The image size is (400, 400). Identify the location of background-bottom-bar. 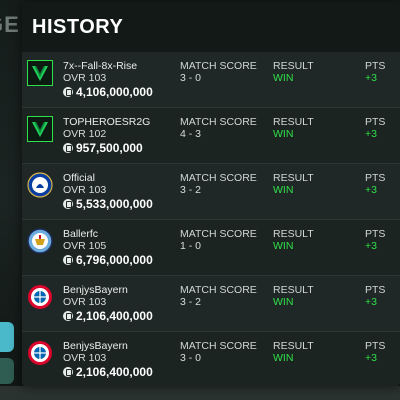
(200, 393).